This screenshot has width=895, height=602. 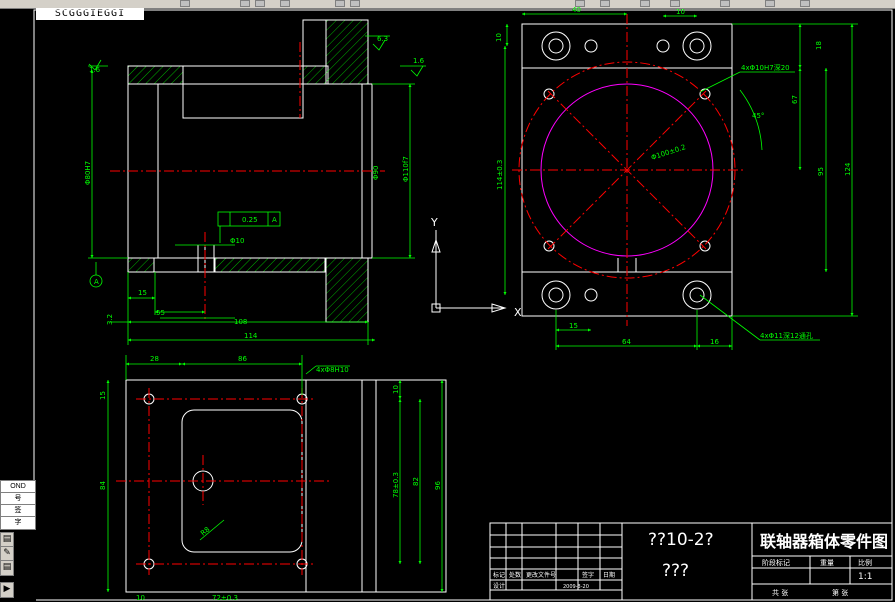 What do you see at coordinates (827, 563) in the screenshot?
I see `label-weight: 重量` at bounding box center [827, 563].